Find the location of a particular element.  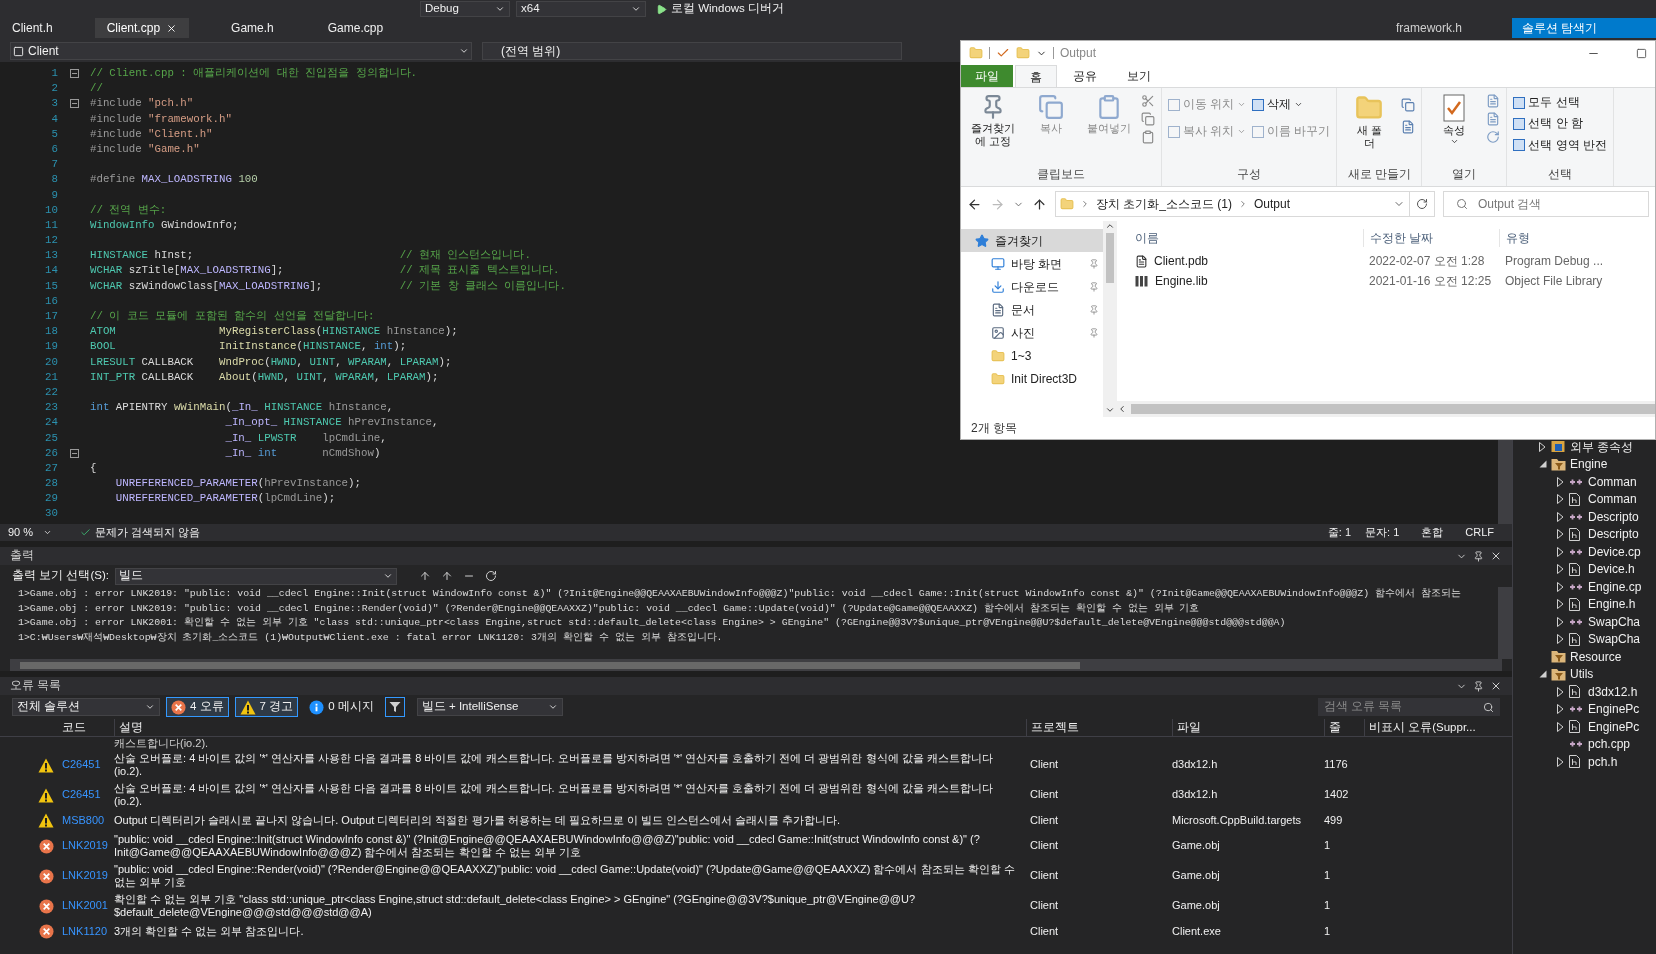

ribbon-button: 즐겨찾기에 고정 is located at coordinates (993, 121).